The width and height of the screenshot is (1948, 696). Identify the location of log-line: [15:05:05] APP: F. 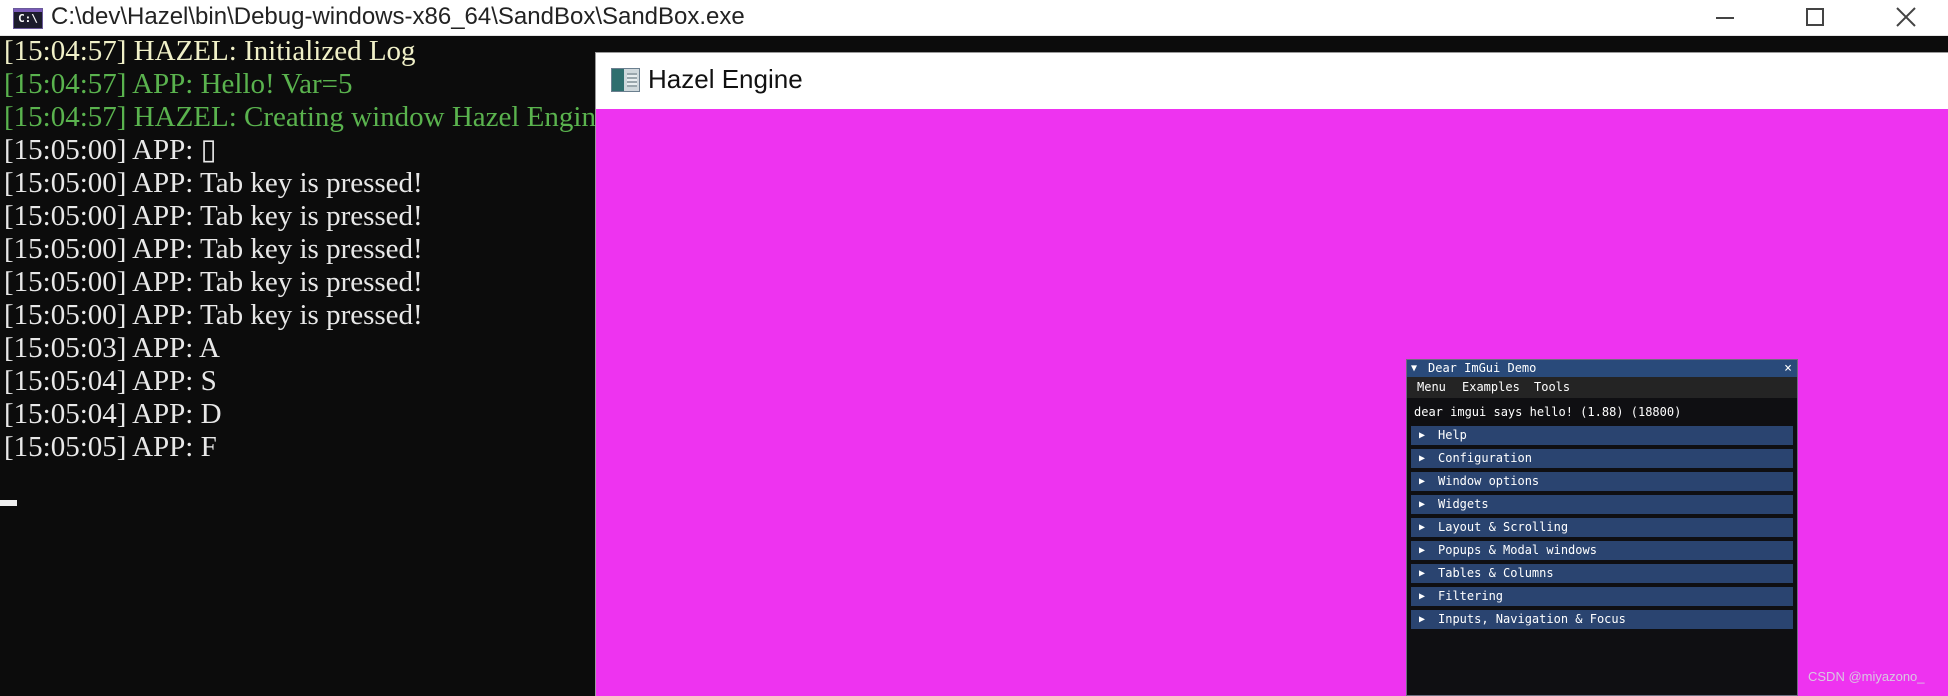
(110, 447).